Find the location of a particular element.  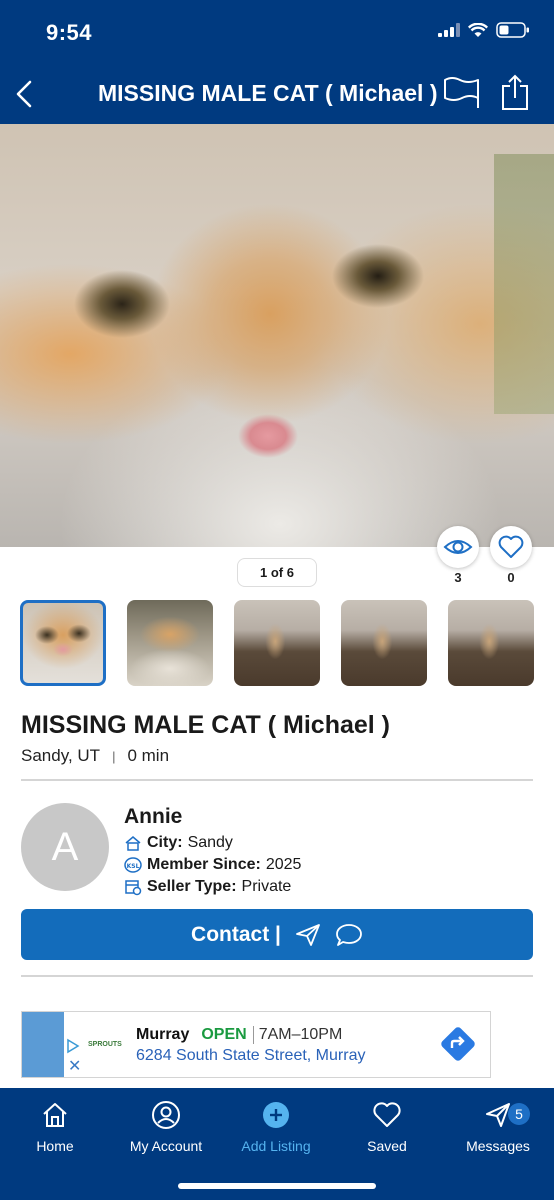

photo-counter: 1 of 6 is located at coordinates (277, 572).